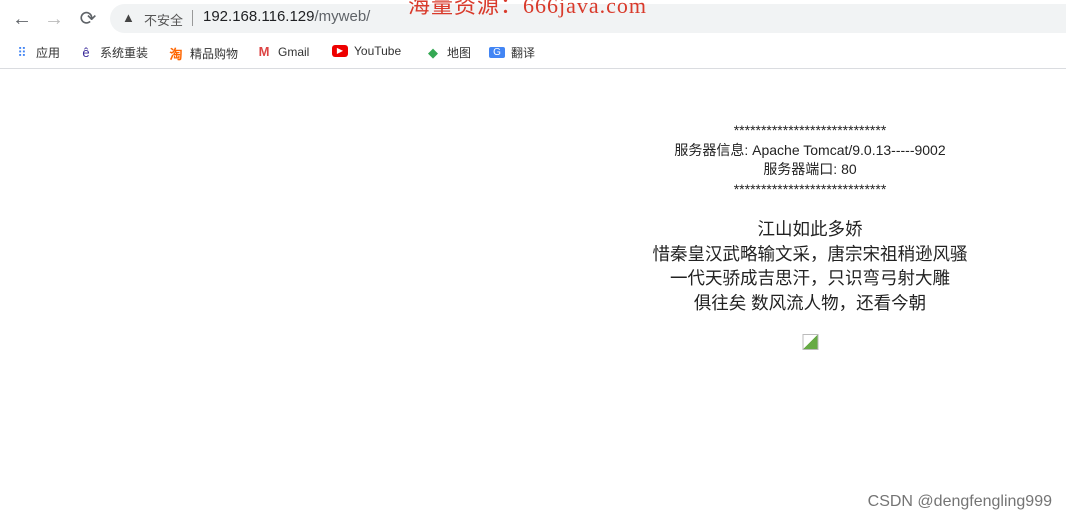 This screenshot has height=517, width=1066. What do you see at coordinates (810, 149) in the screenshot?
I see `server-info: 服务器信息: Apache Tomcat/9.0.13-----9002` at bounding box center [810, 149].